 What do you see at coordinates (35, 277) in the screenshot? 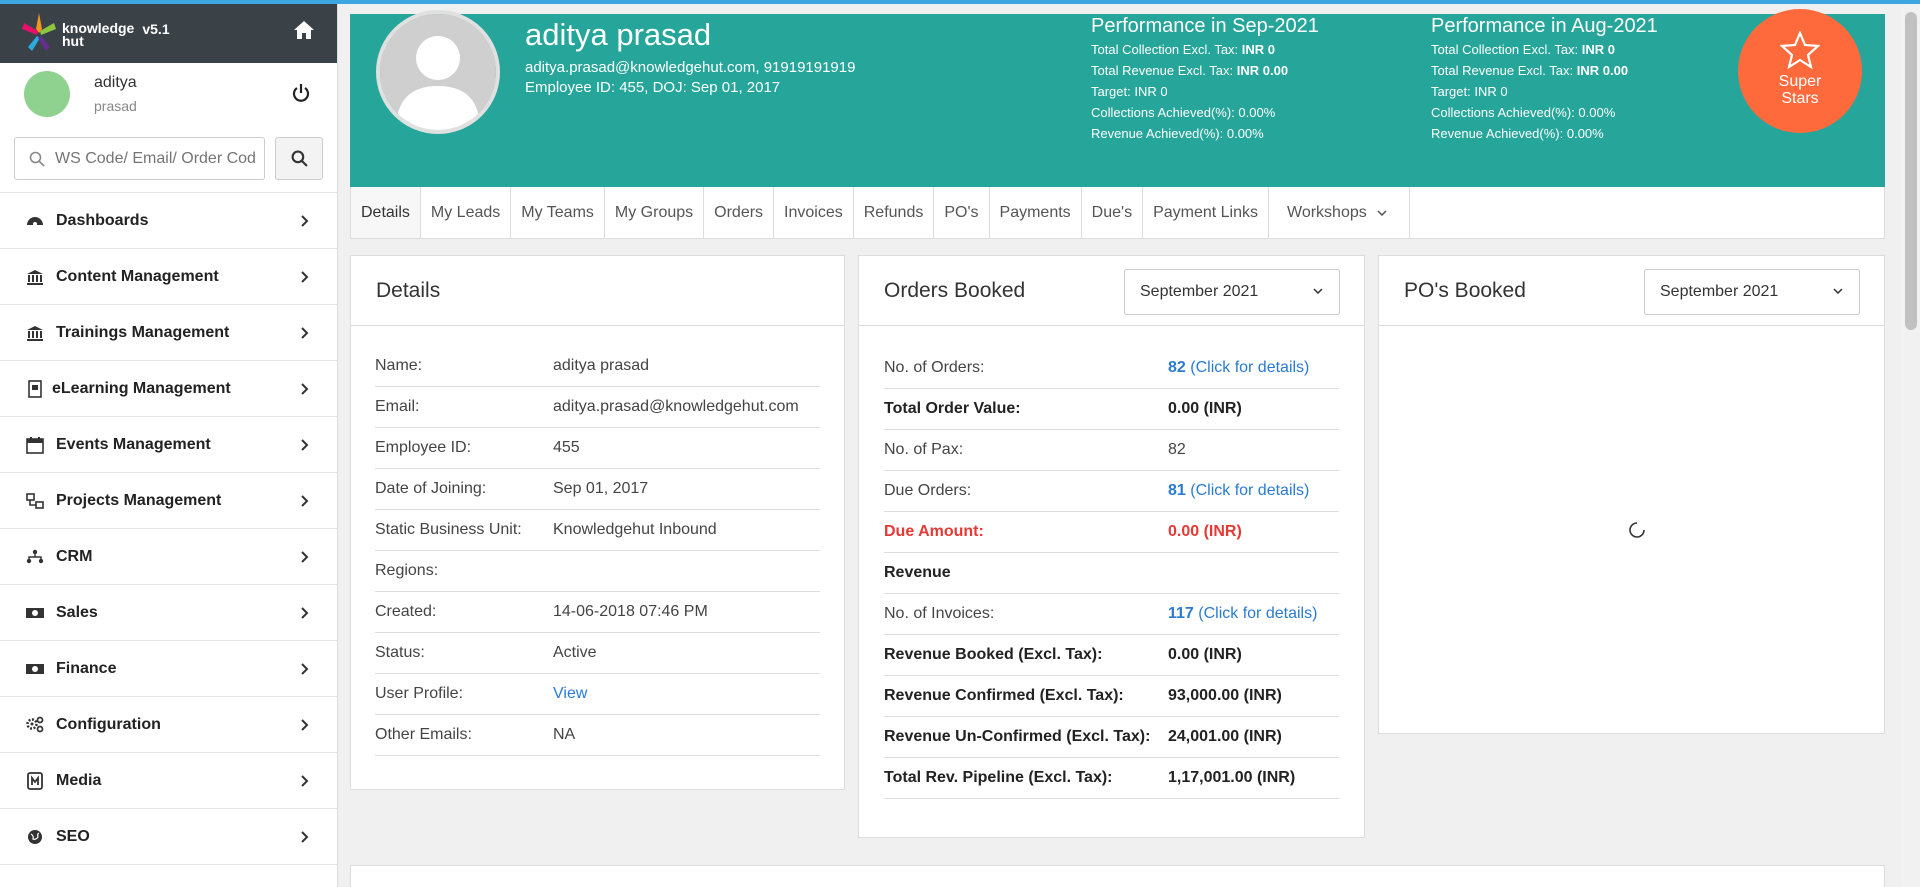
I see `bank-icon` at bounding box center [35, 277].